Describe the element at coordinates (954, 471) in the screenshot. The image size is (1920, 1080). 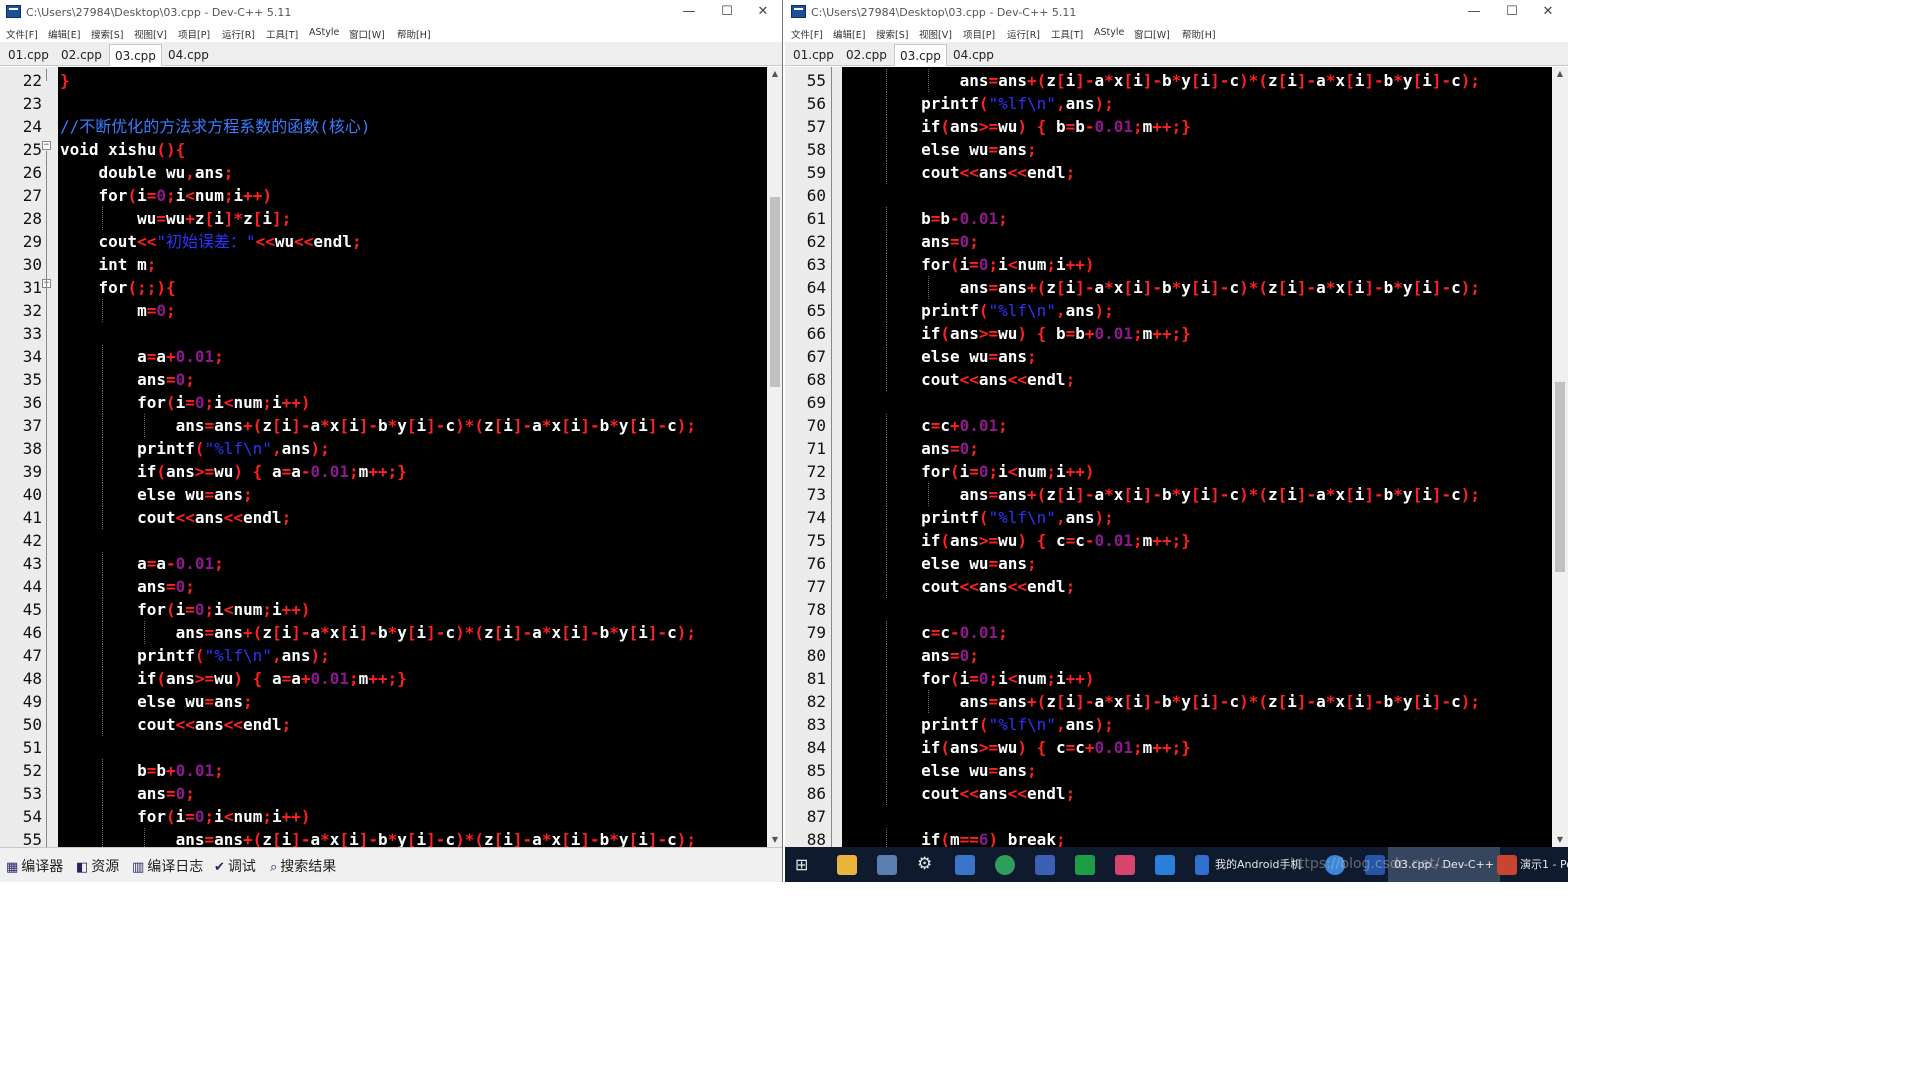
I see `code-token: (` at that location.